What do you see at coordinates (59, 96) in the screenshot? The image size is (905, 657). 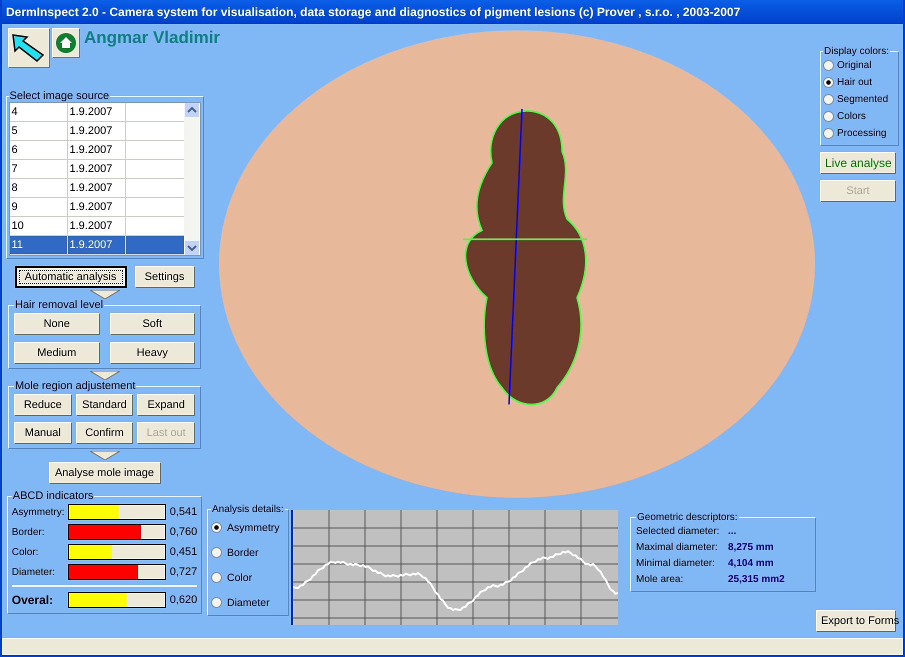 I see `panel-label: Select image source` at bounding box center [59, 96].